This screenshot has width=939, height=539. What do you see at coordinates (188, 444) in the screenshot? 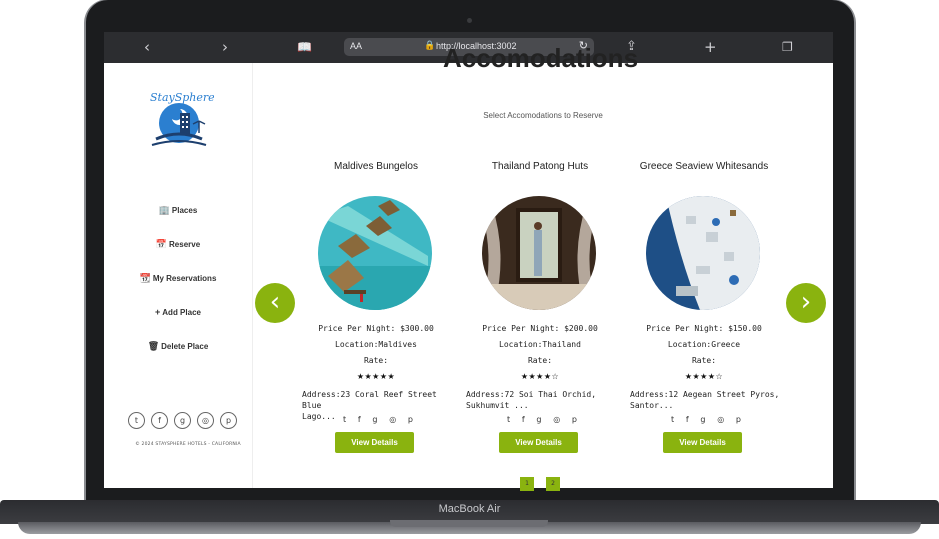
I see `copyright-text: © 2024 STAYSPHERE HOTELS - CALIFORNIA` at bounding box center [188, 444].